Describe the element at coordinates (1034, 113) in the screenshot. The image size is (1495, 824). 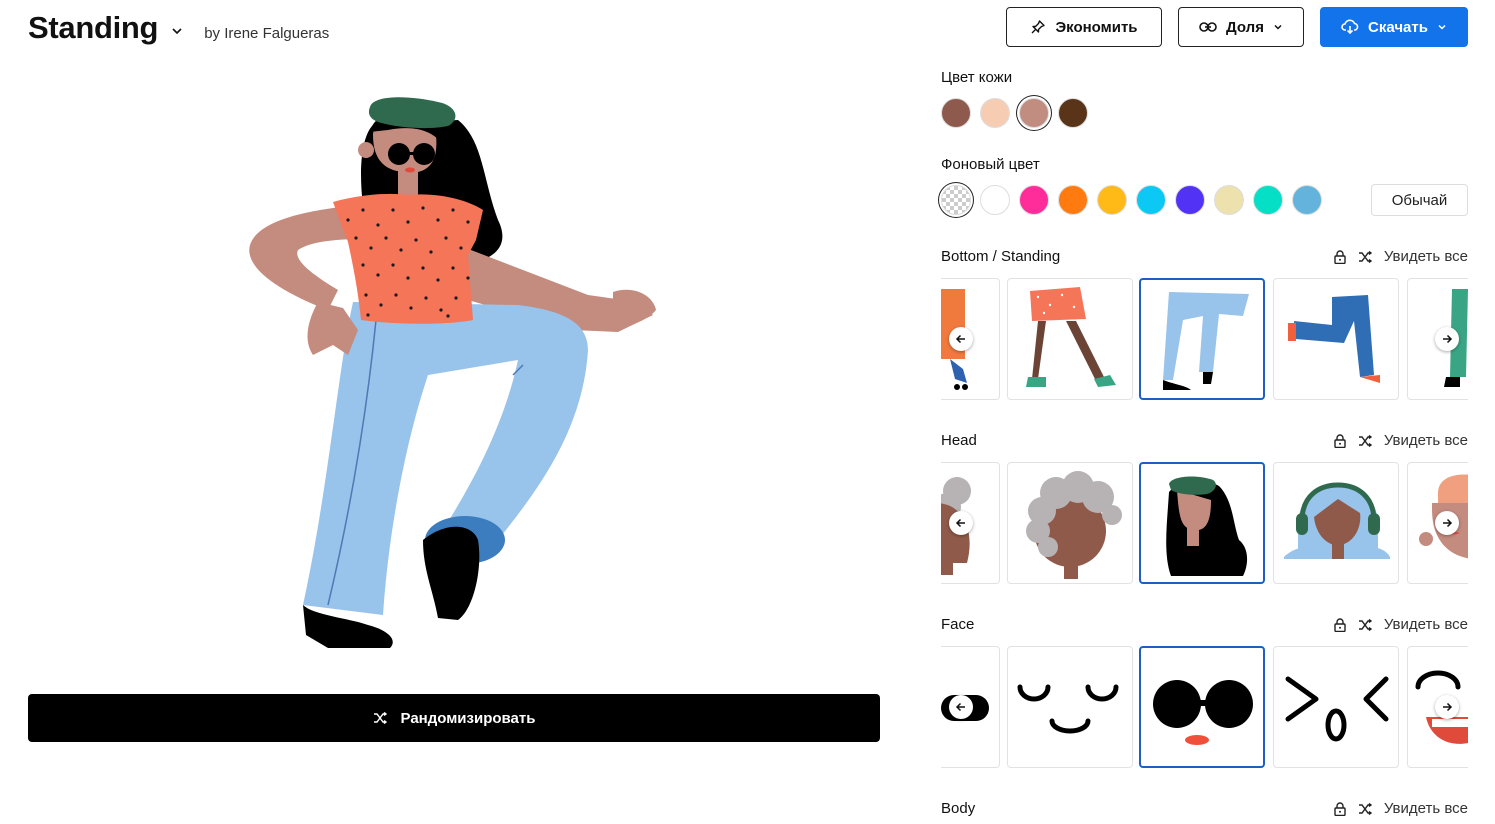
I see `skin-color-swatch-selected` at that location.